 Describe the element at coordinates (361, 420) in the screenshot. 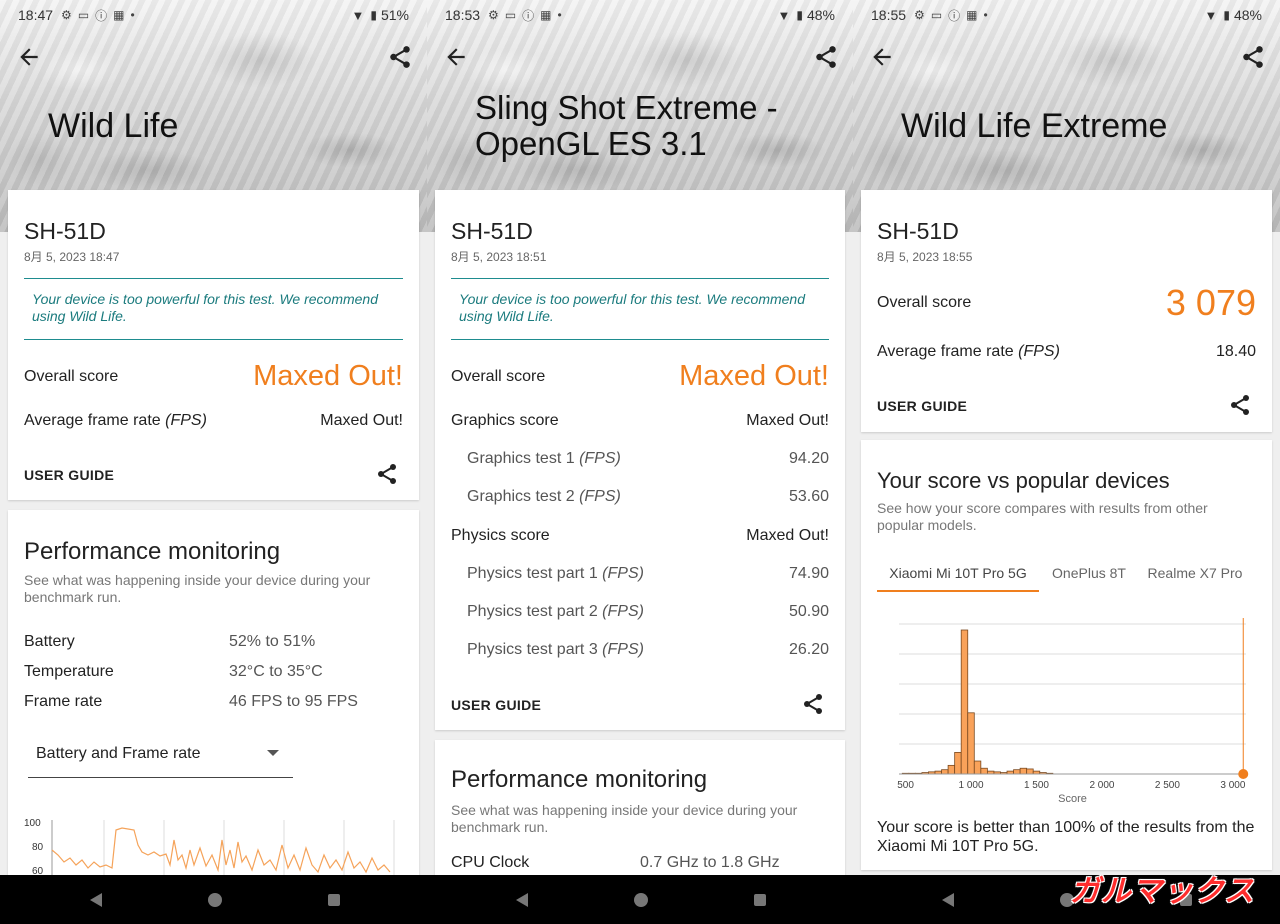

I see `avg-fps-value: Maxed Out!` at that location.